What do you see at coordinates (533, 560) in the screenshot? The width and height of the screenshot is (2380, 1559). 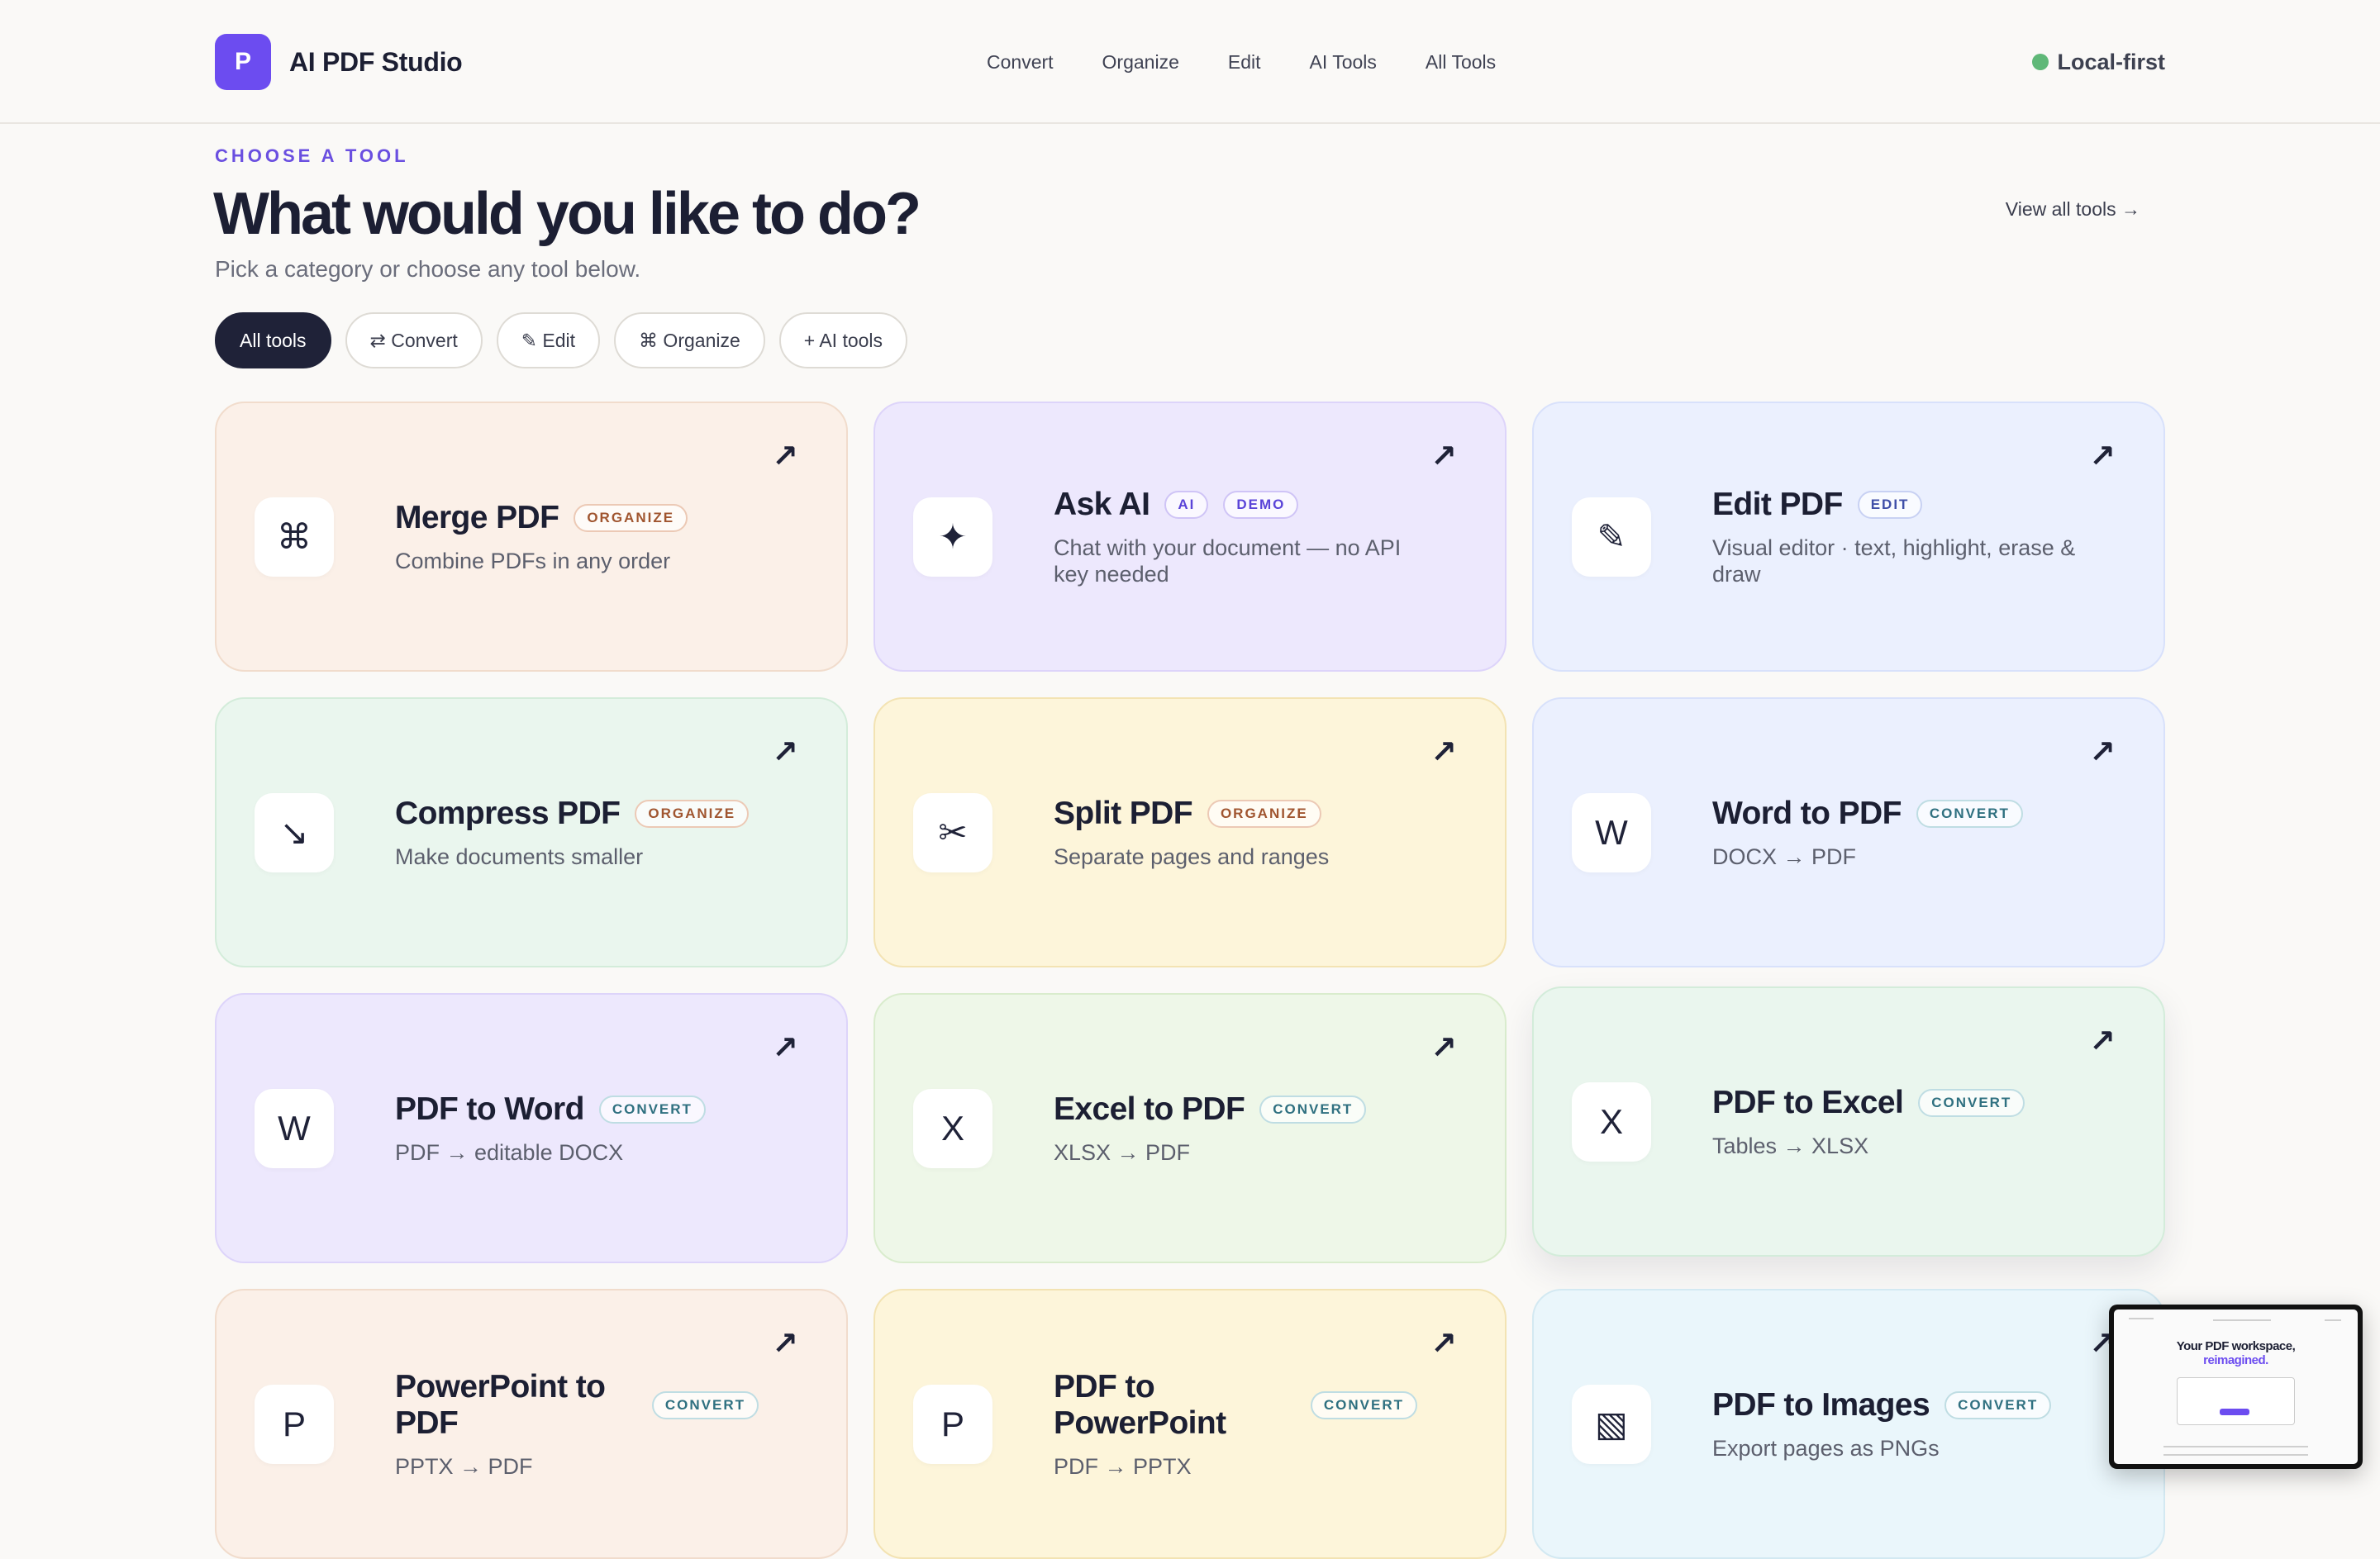 I see `tool-description: Combine PDFs in any order` at bounding box center [533, 560].